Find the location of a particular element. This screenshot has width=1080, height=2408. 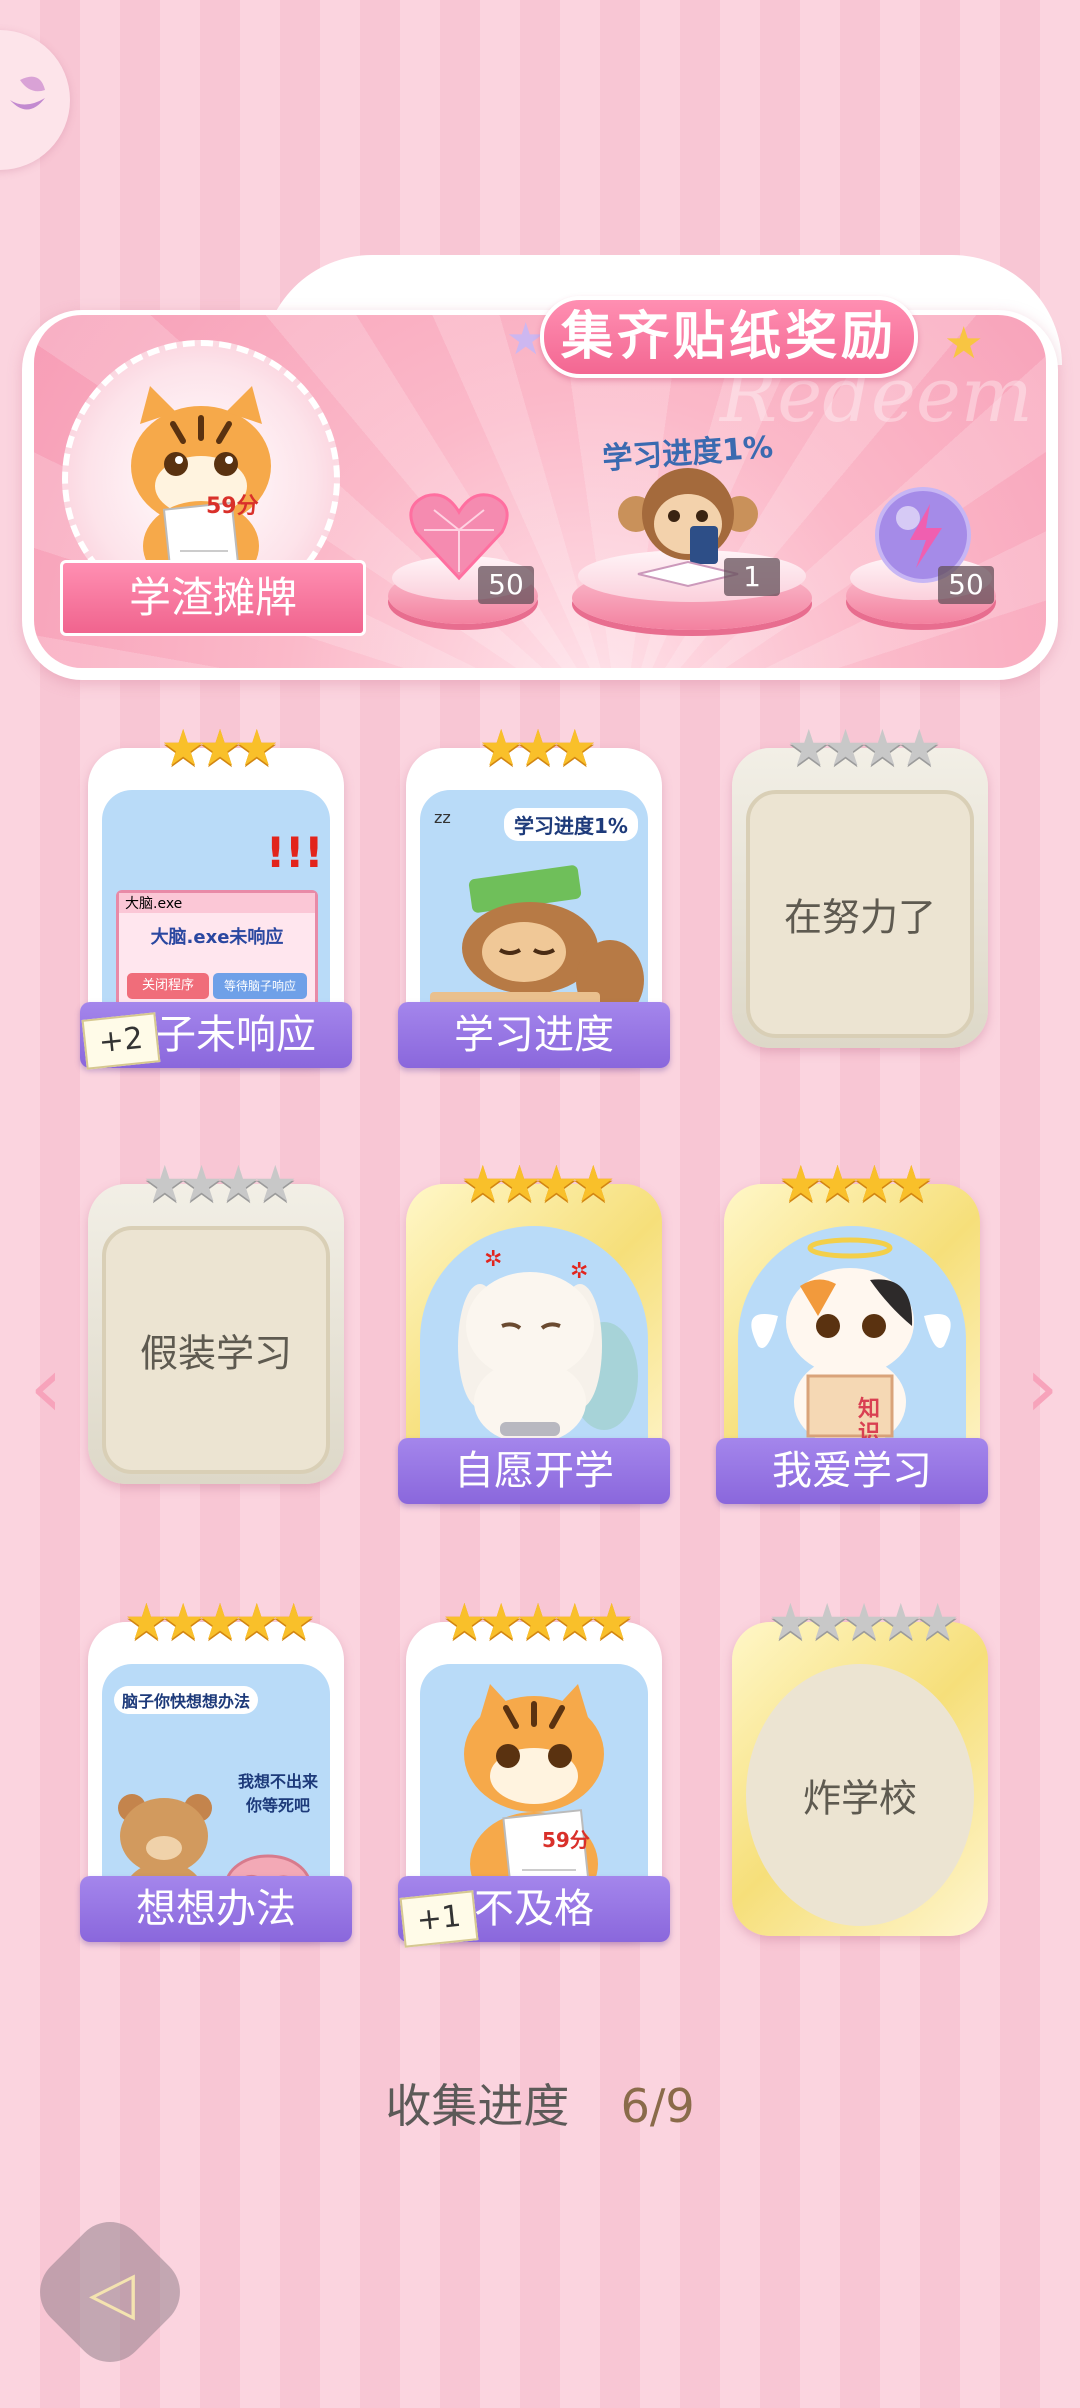

bonus-tag: +1 is located at coordinates (439, 1919).